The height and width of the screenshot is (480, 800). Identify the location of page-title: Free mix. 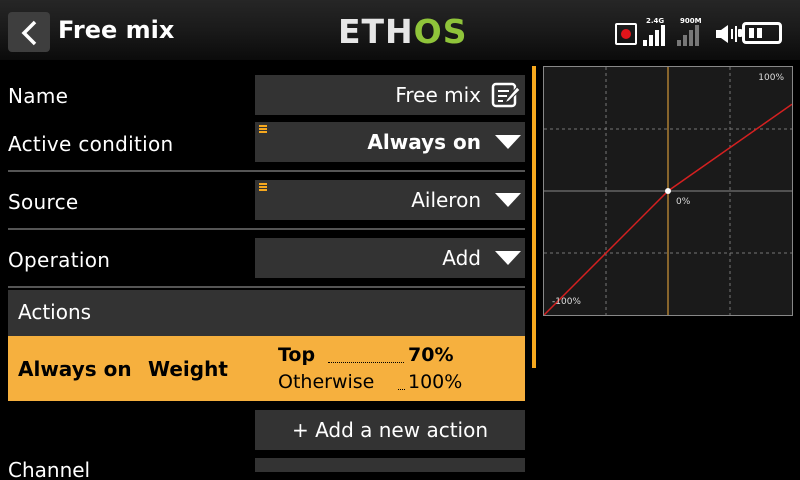
(116, 30).